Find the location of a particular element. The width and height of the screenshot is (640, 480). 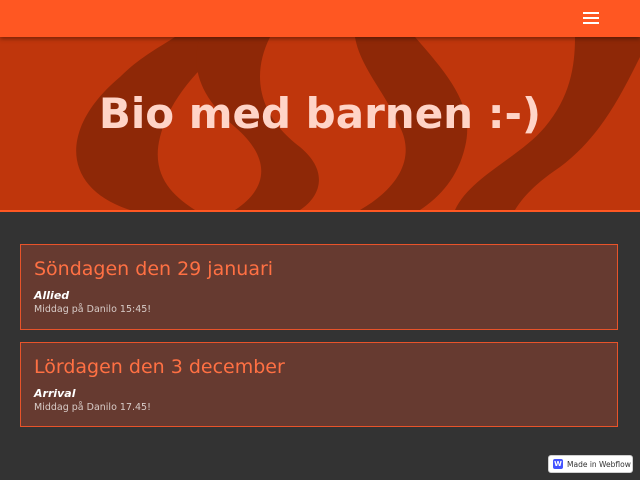

event-movie-title: Arrival is located at coordinates (55, 393).